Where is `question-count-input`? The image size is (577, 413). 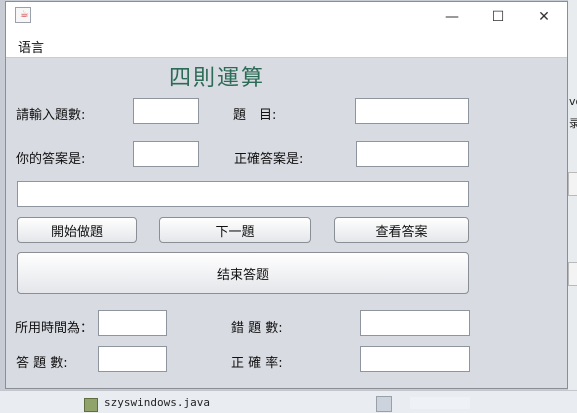
question-count-input is located at coordinates (166, 111).